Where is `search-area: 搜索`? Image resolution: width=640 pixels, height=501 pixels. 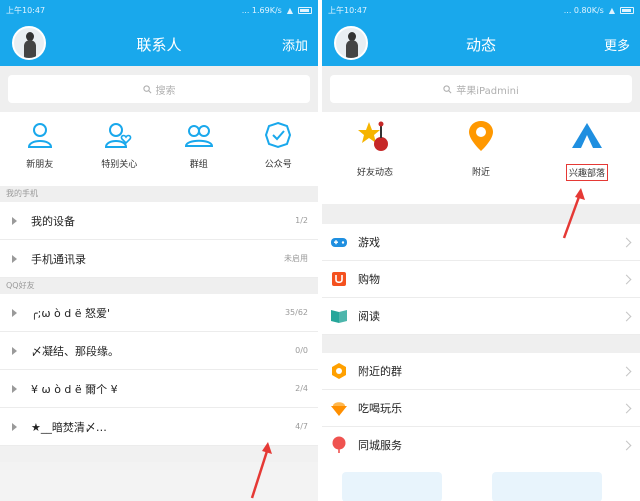
search-area: 搜索 is located at coordinates (159, 89).